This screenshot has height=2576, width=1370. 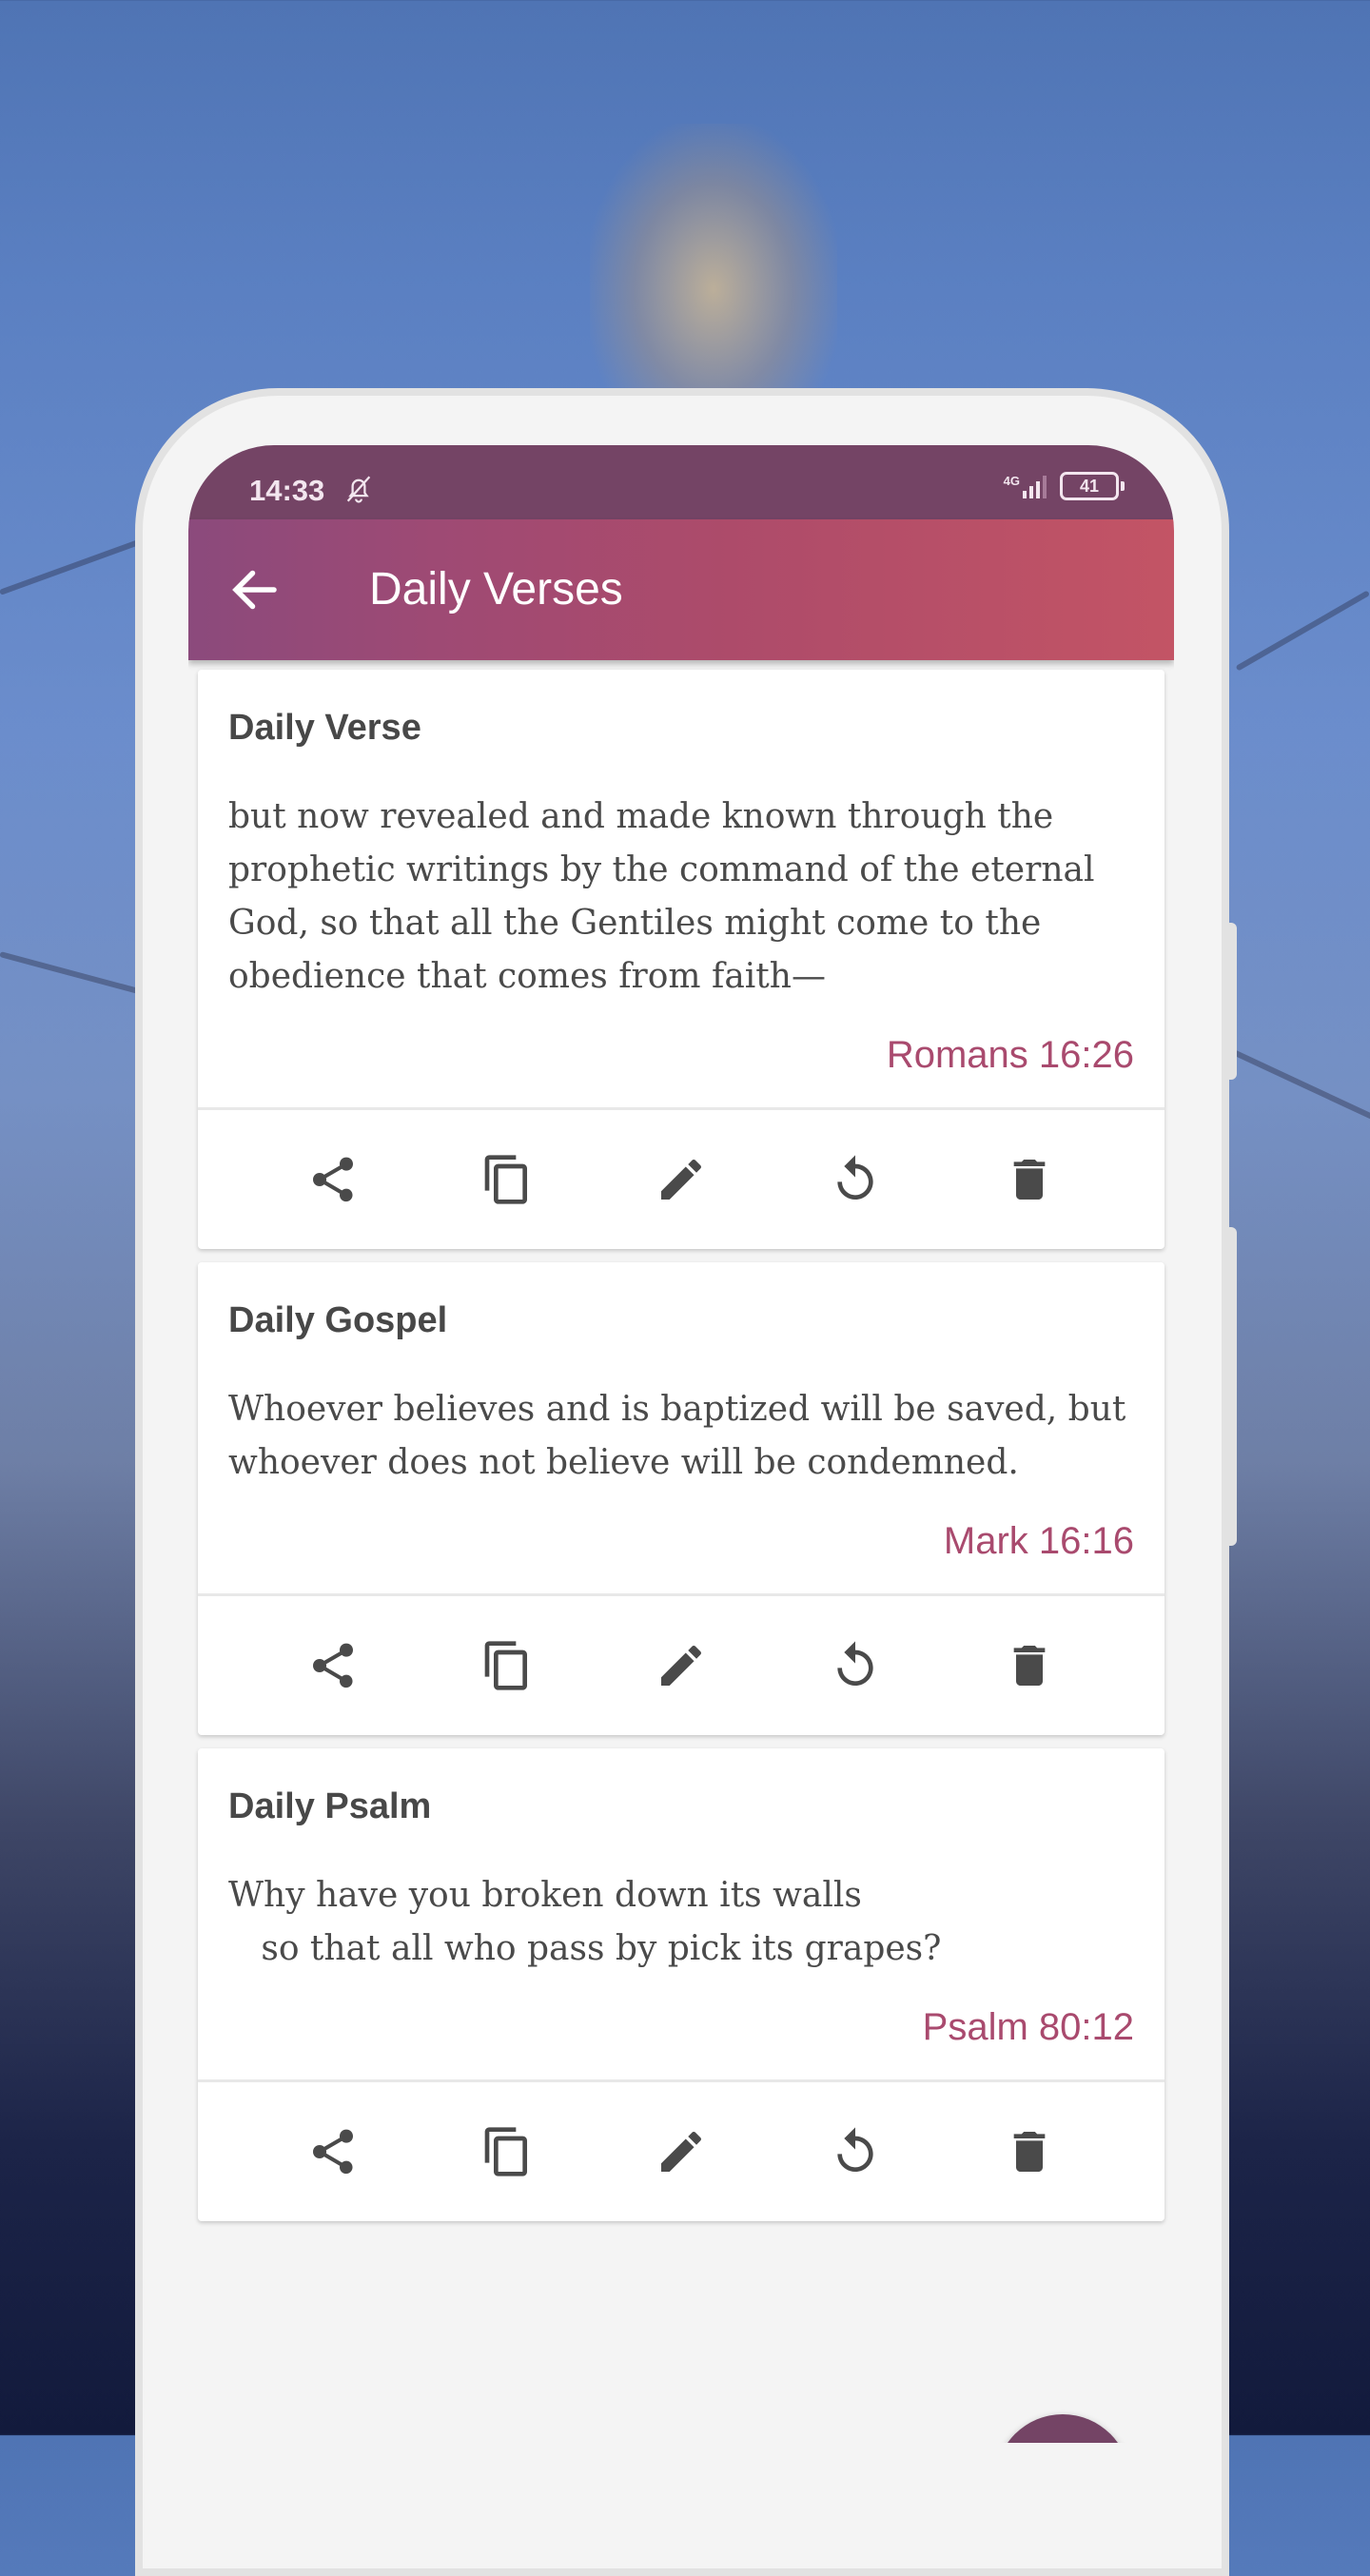 I want to click on battery-level: 41, so click(x=1089, y=487).